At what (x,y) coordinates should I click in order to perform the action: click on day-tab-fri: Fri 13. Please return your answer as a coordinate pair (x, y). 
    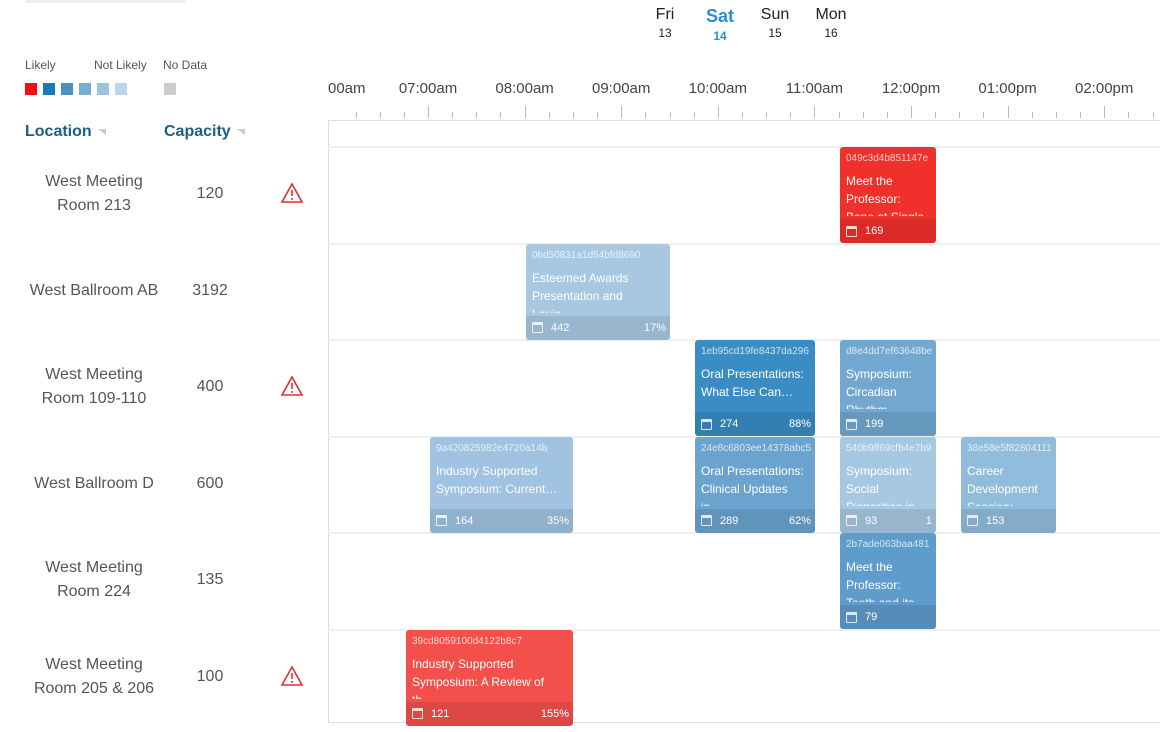
    Looking at the image, I should click on (665, 23).